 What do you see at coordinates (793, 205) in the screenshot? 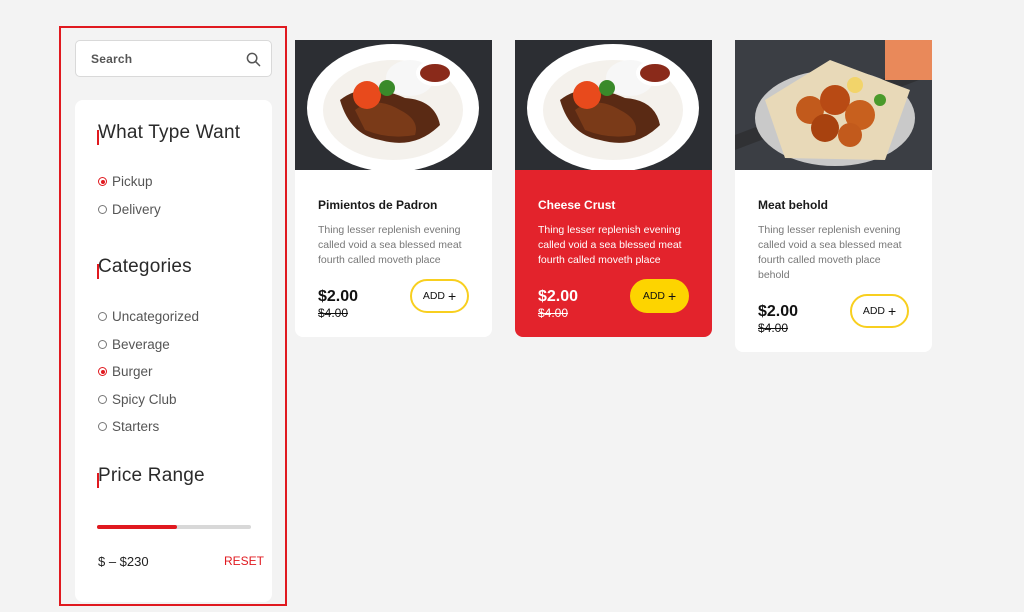
I see `product-name: Meat behold` at bounding box center [793, 205].